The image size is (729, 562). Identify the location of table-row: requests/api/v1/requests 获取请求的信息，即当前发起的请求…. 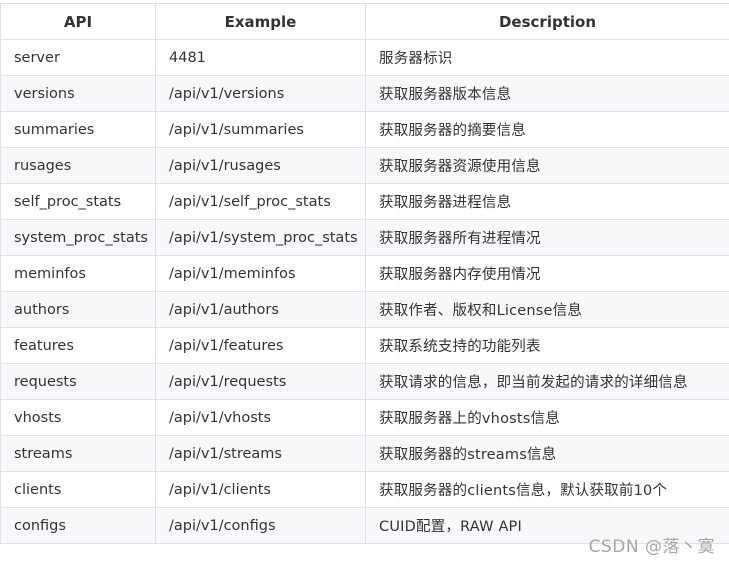
(364, 381).